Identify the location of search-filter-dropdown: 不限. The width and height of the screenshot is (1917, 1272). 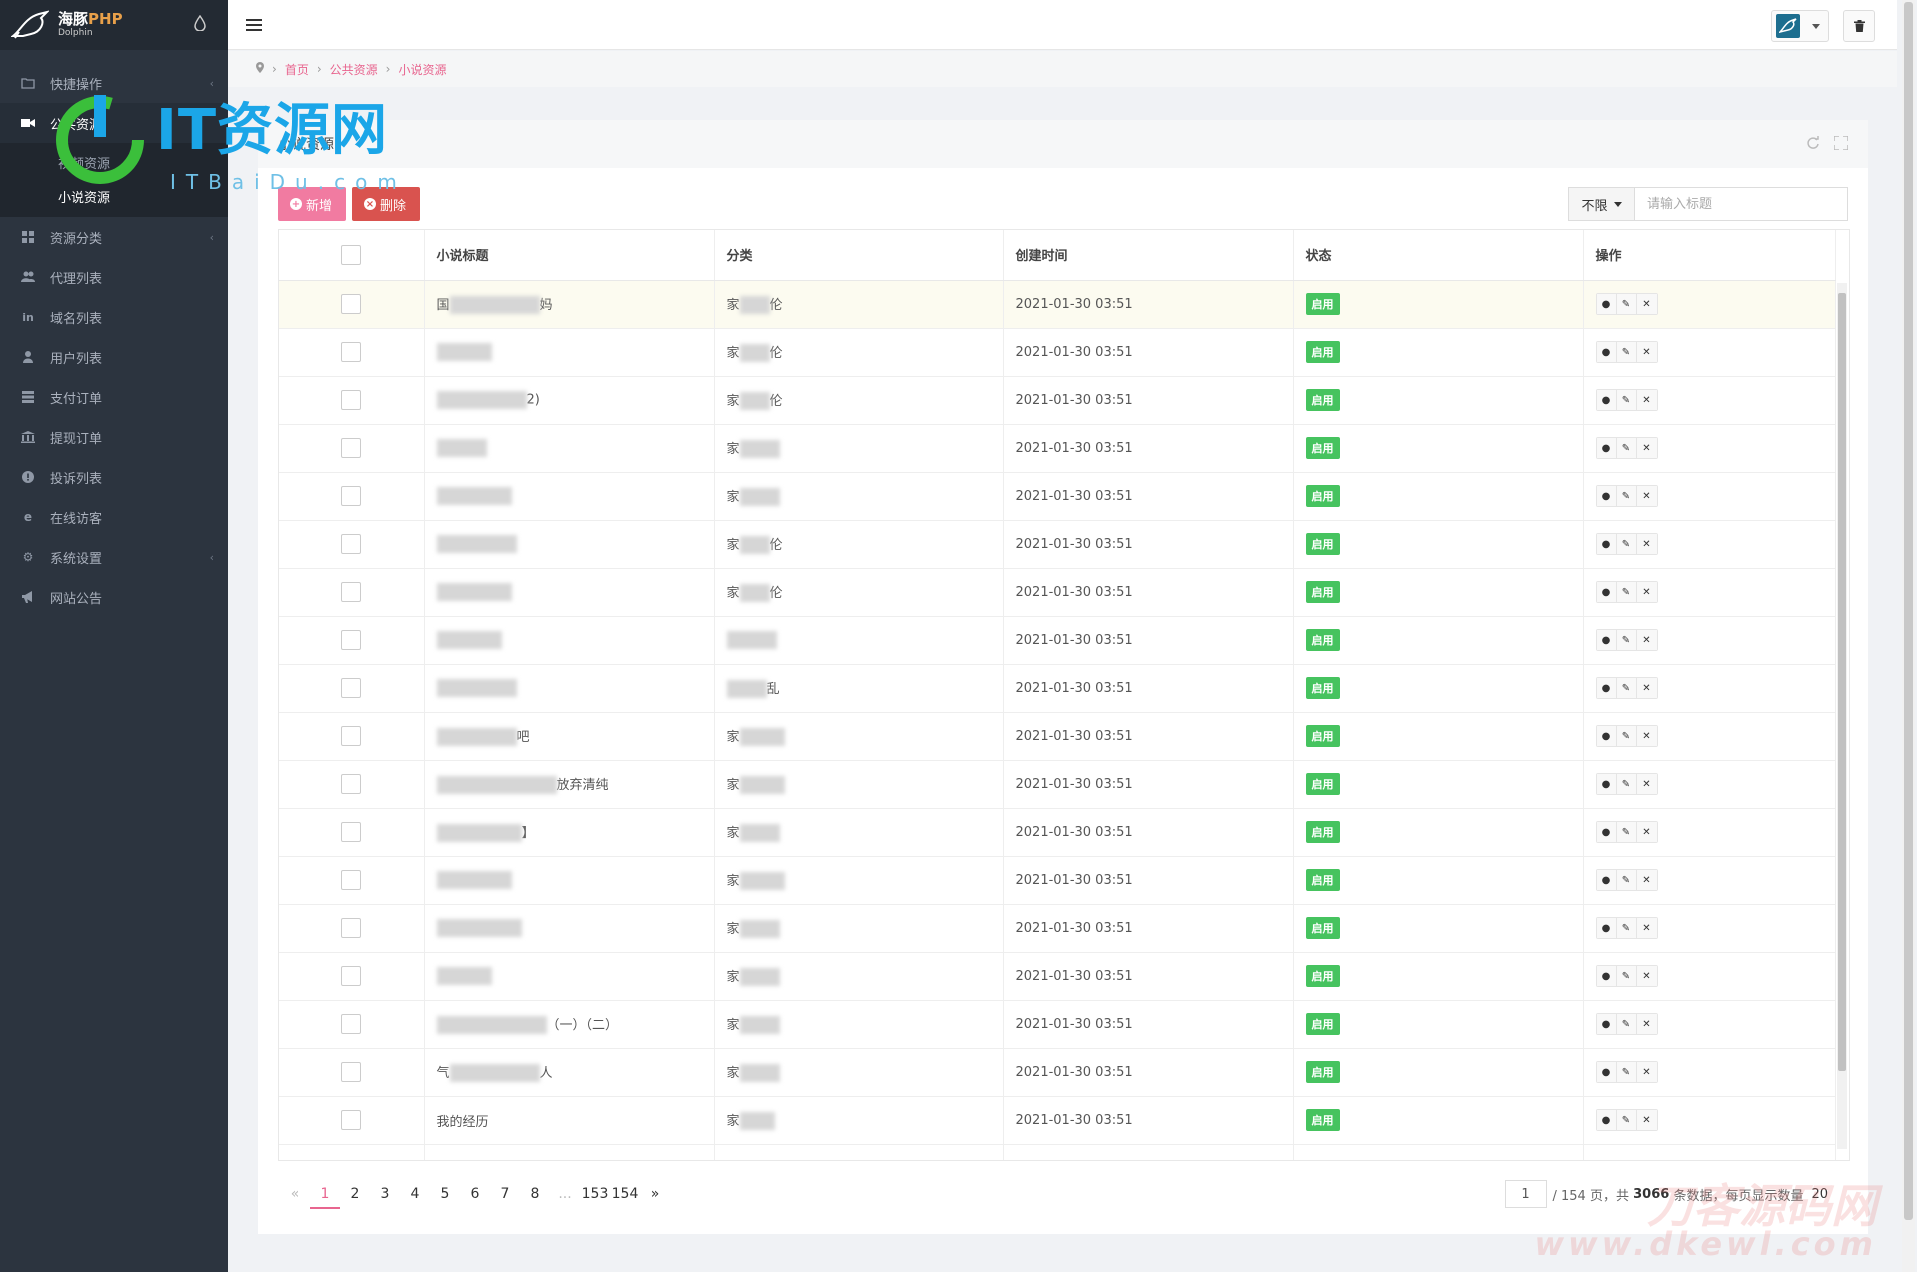
(1601, 204).